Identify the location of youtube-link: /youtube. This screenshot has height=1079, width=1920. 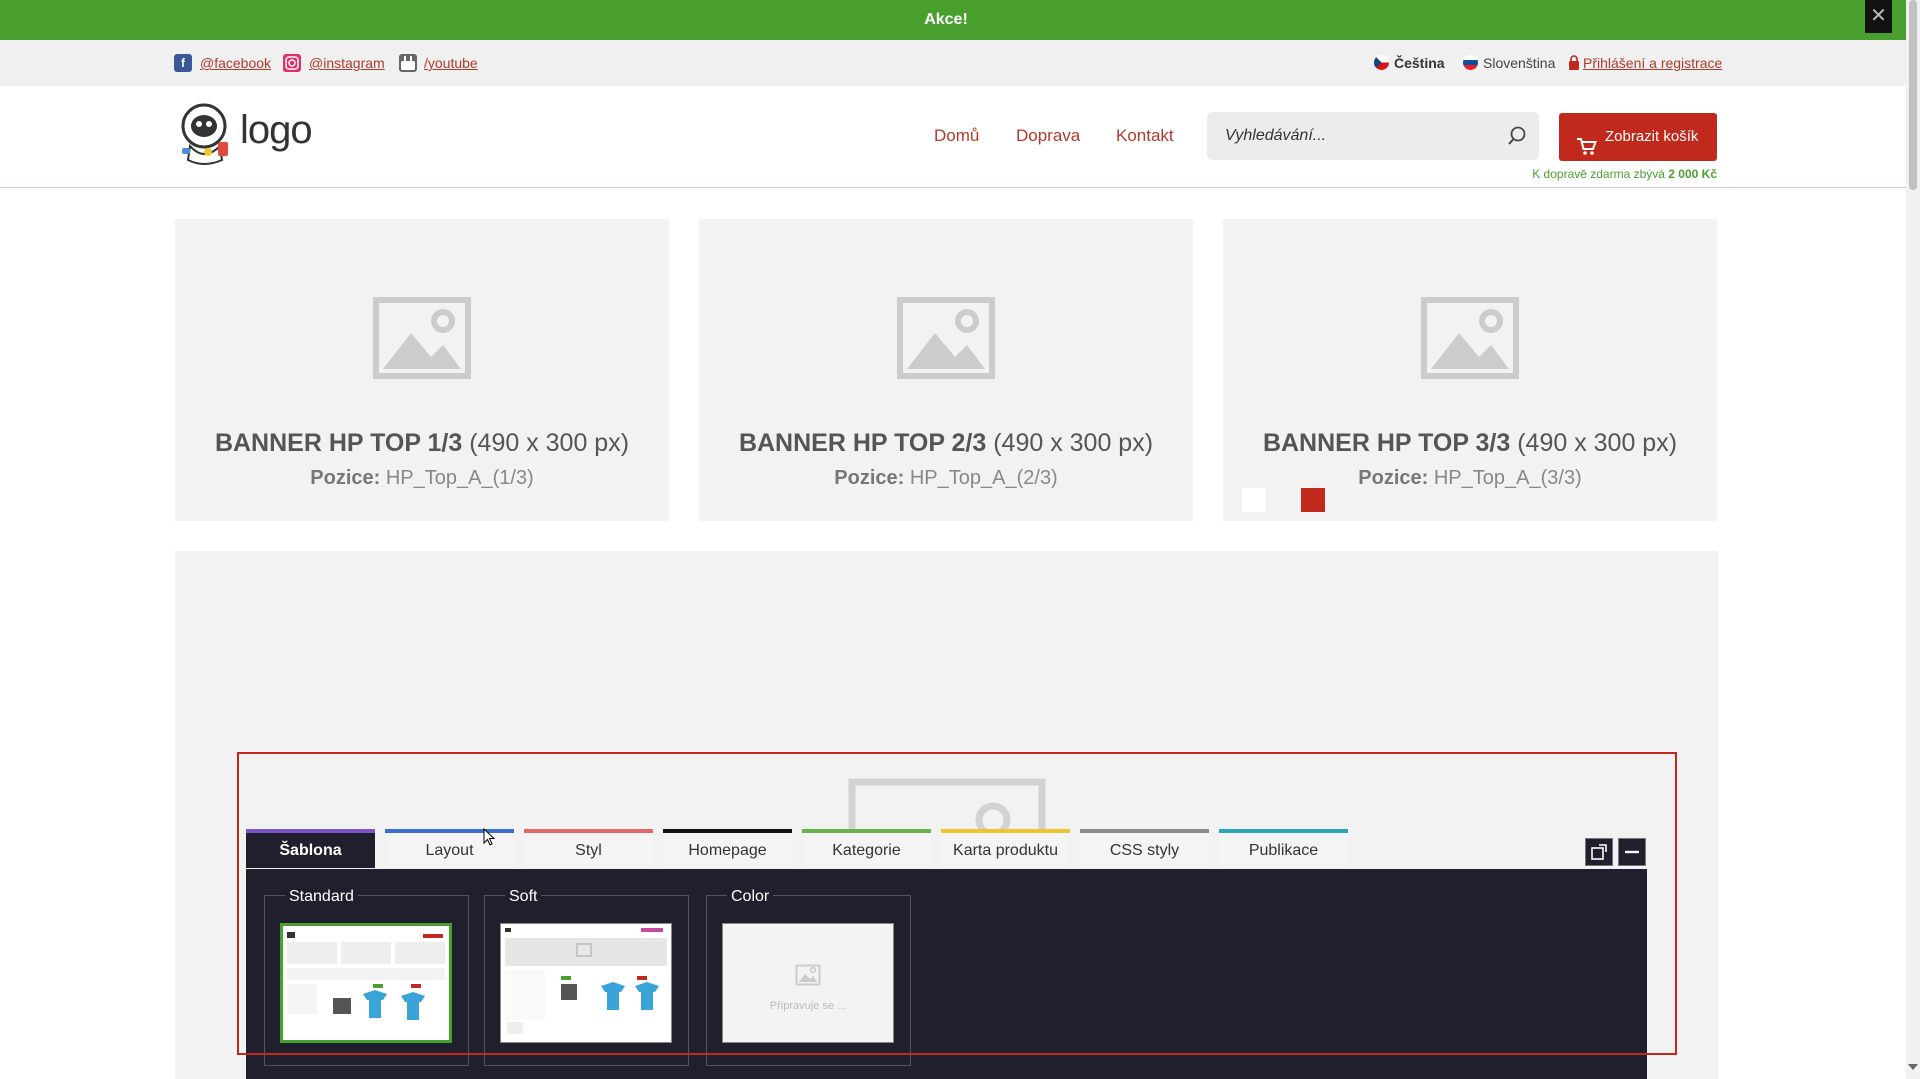
(451, 63).